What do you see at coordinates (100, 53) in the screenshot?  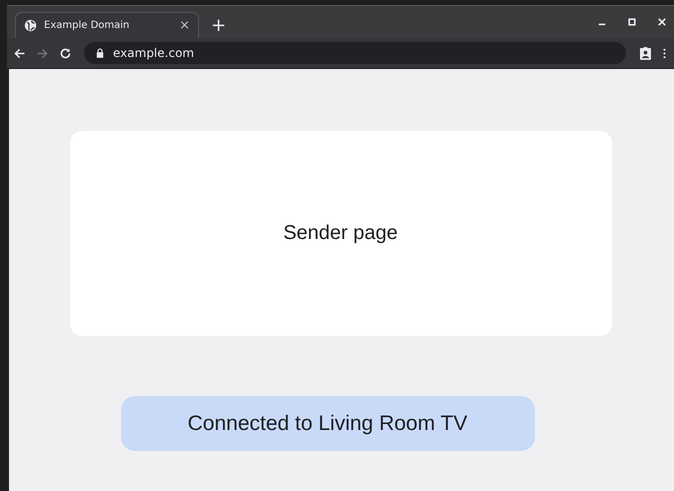 I see `lock-icon` at bounding box center [100, 53].